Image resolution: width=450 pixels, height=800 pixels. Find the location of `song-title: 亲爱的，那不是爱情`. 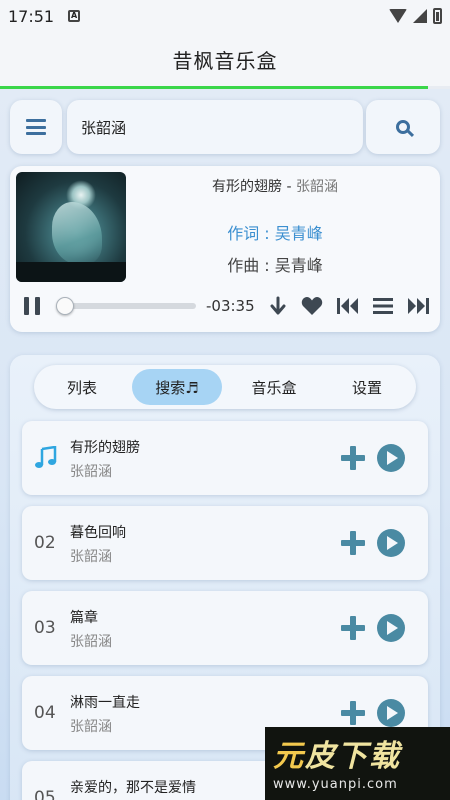

song-title: 亲爱的，那不是爱情 is located at coordinates (133, 788).